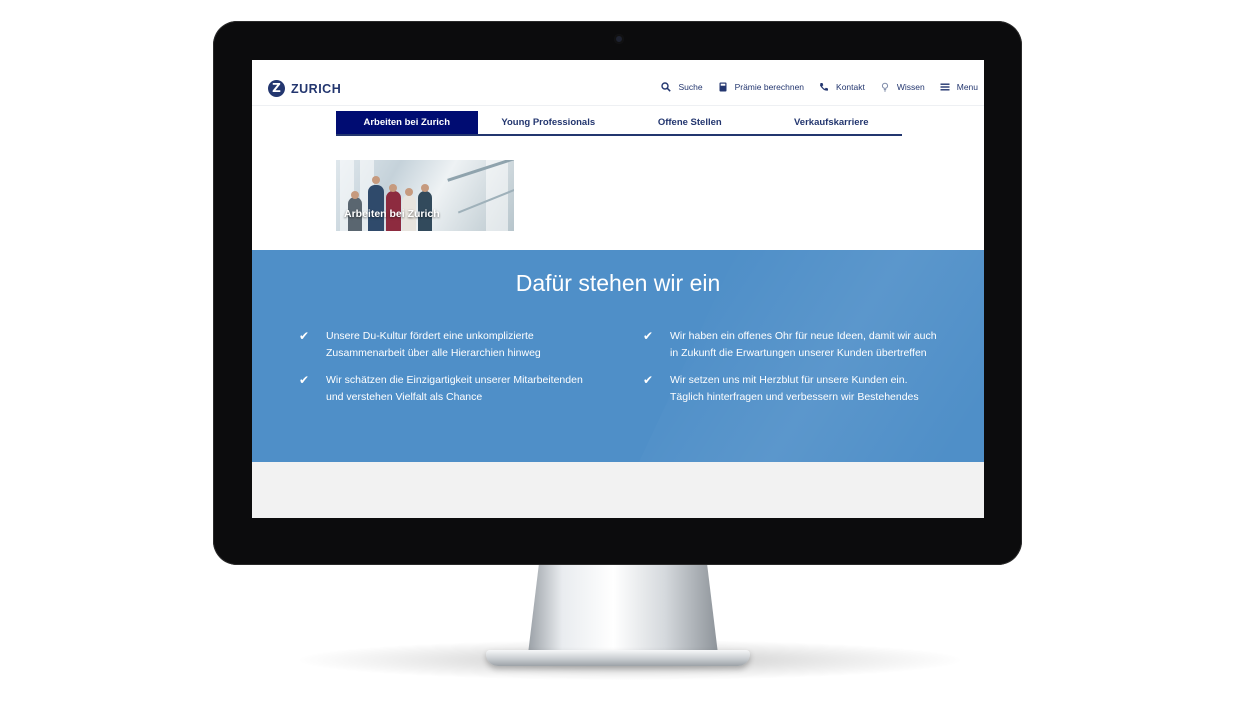 The image size is (1250, 702). Describe the element at coordinates (276, 88) in the screenshot. I see `zurich-logo-mark: Z` at that location.